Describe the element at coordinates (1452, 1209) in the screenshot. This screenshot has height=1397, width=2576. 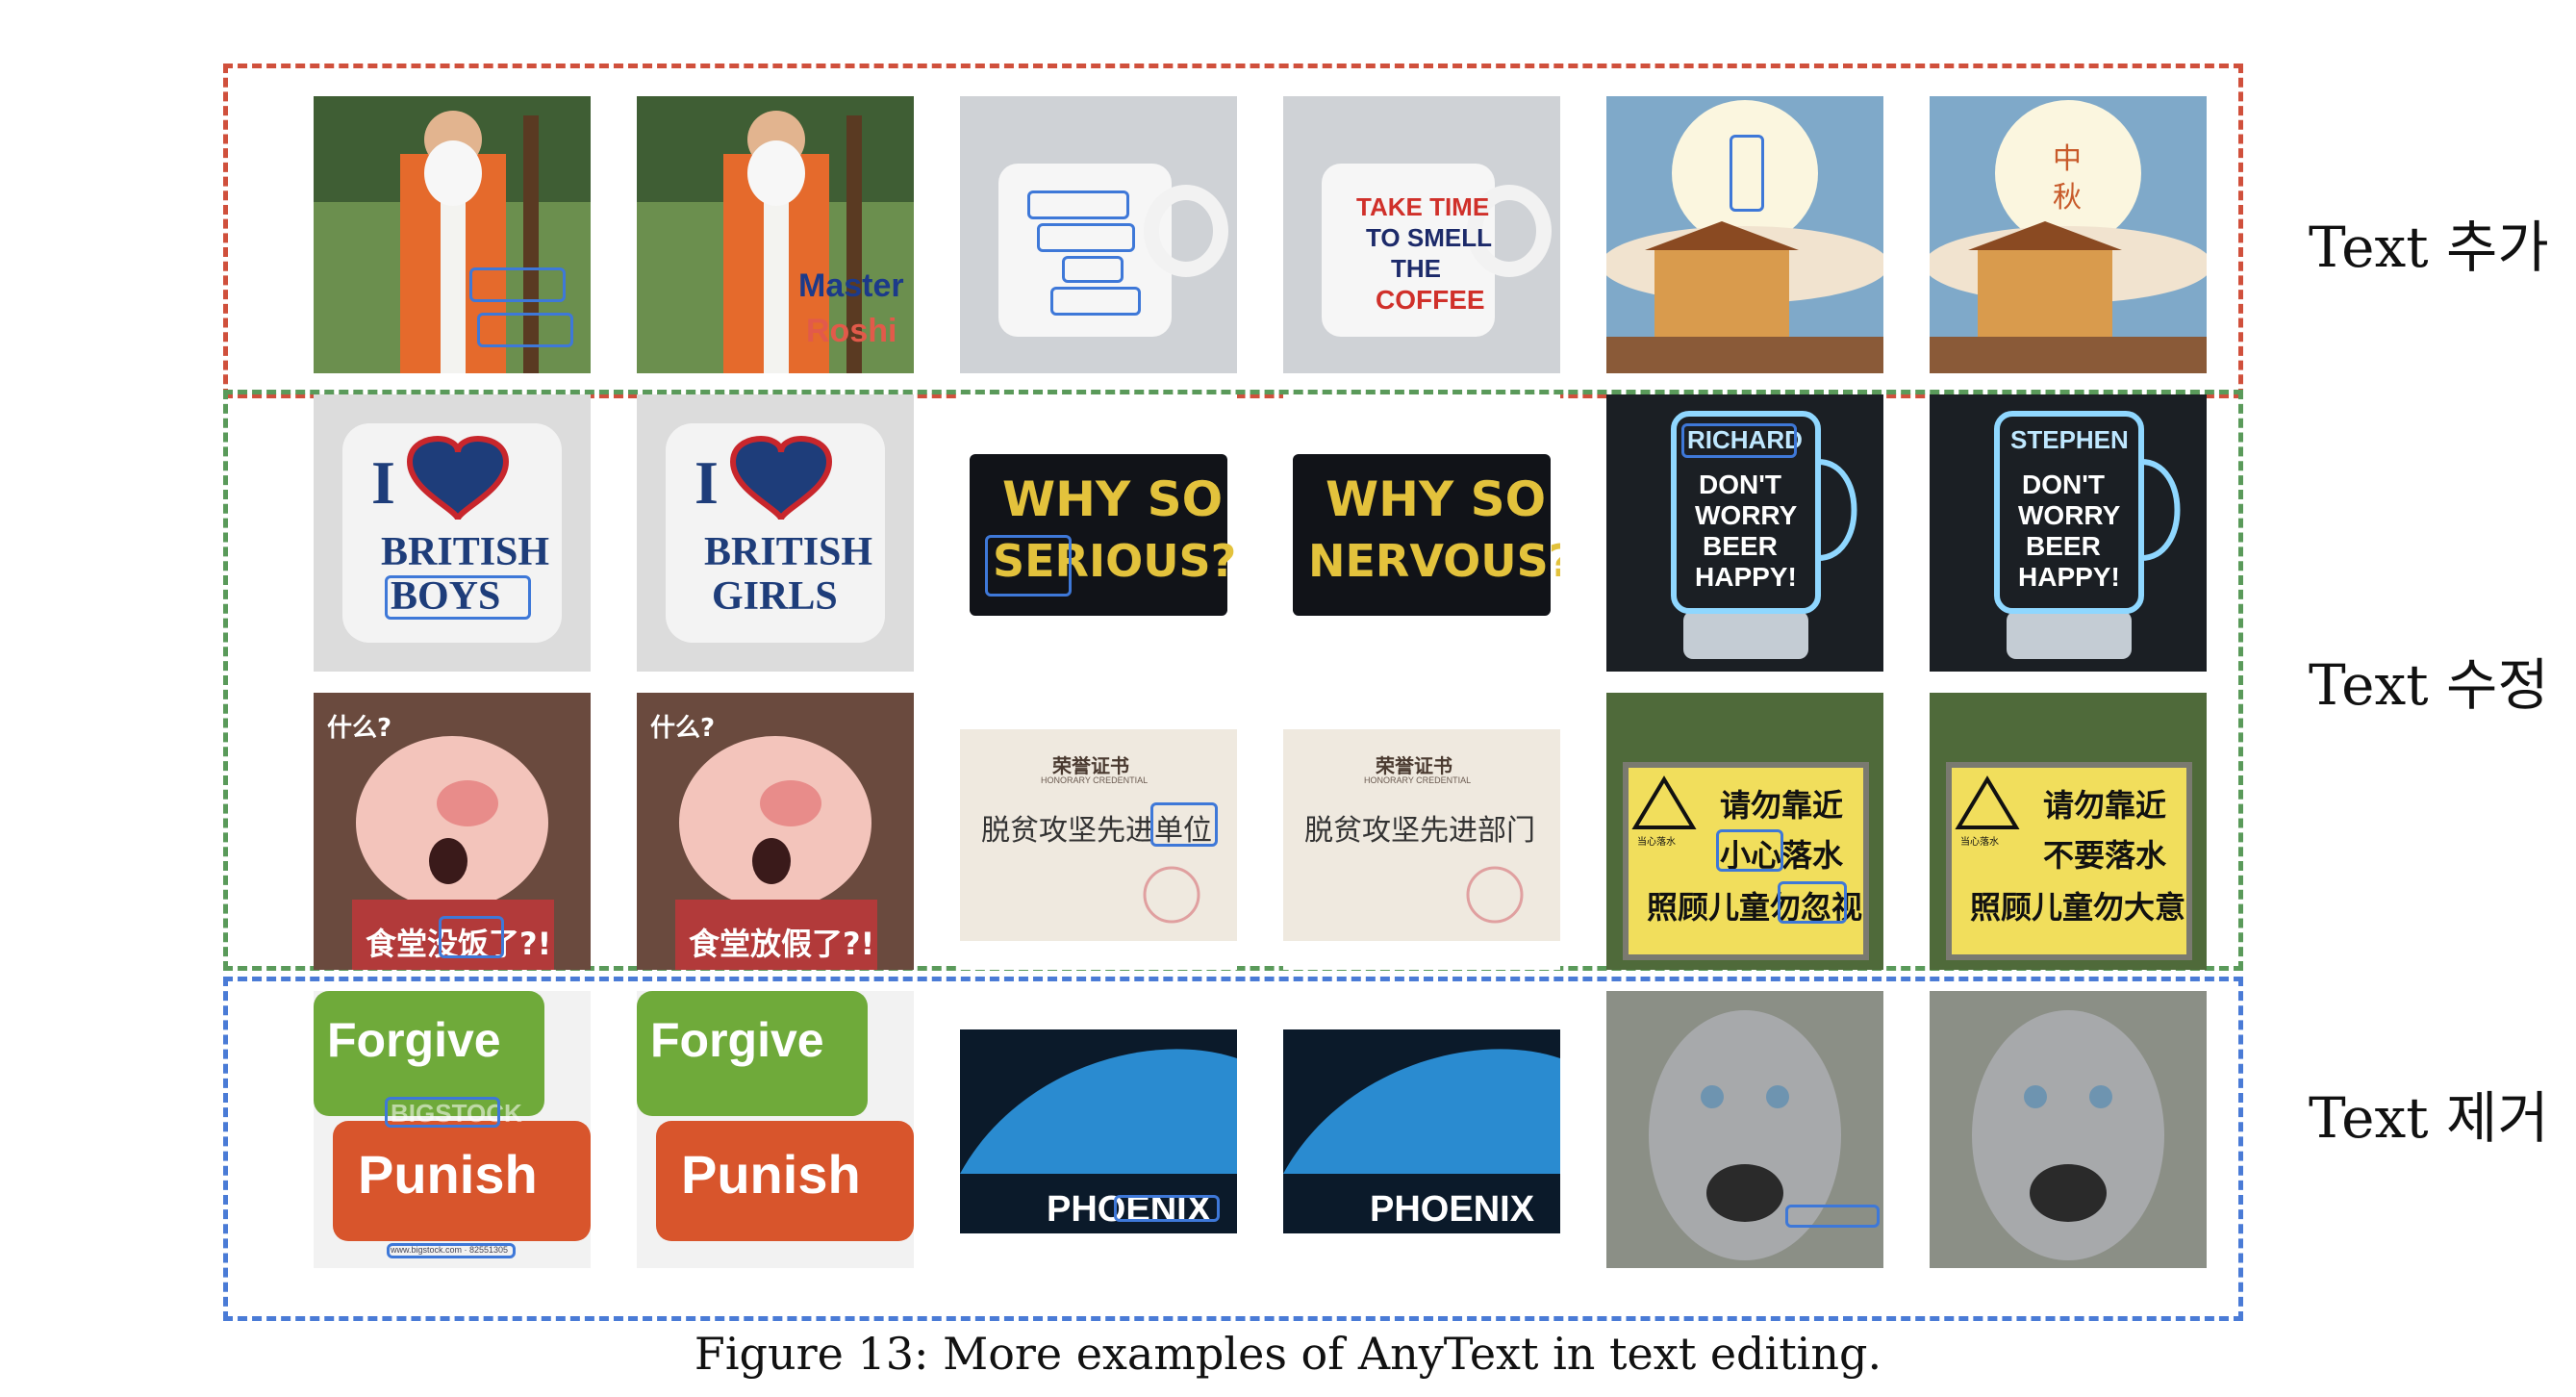
I see `stadium-phoenix-text: PHOENIX` at that location.